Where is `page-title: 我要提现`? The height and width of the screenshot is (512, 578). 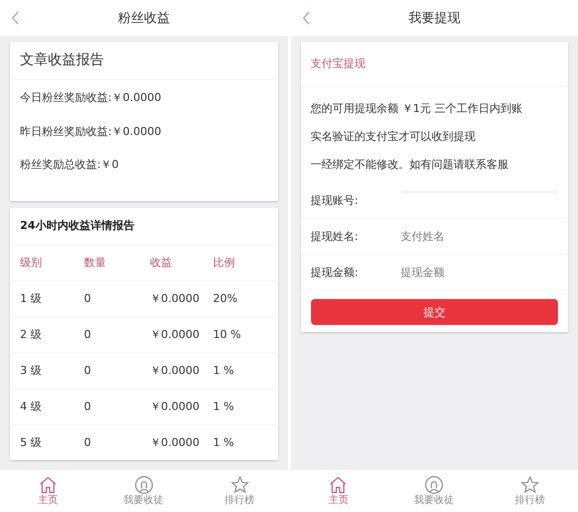
page-title: 我要提现 is located at coordinates (434, 18).